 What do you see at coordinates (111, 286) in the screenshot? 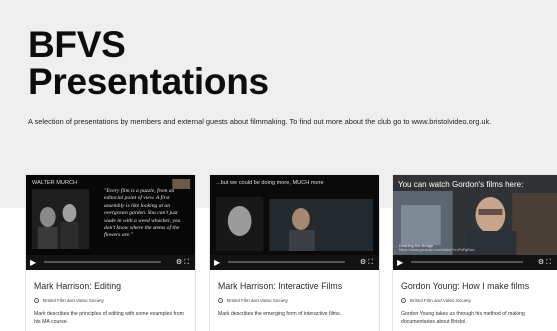
I see `card-title: Mark Harrison: Editing` at bounding box center [111, 286].